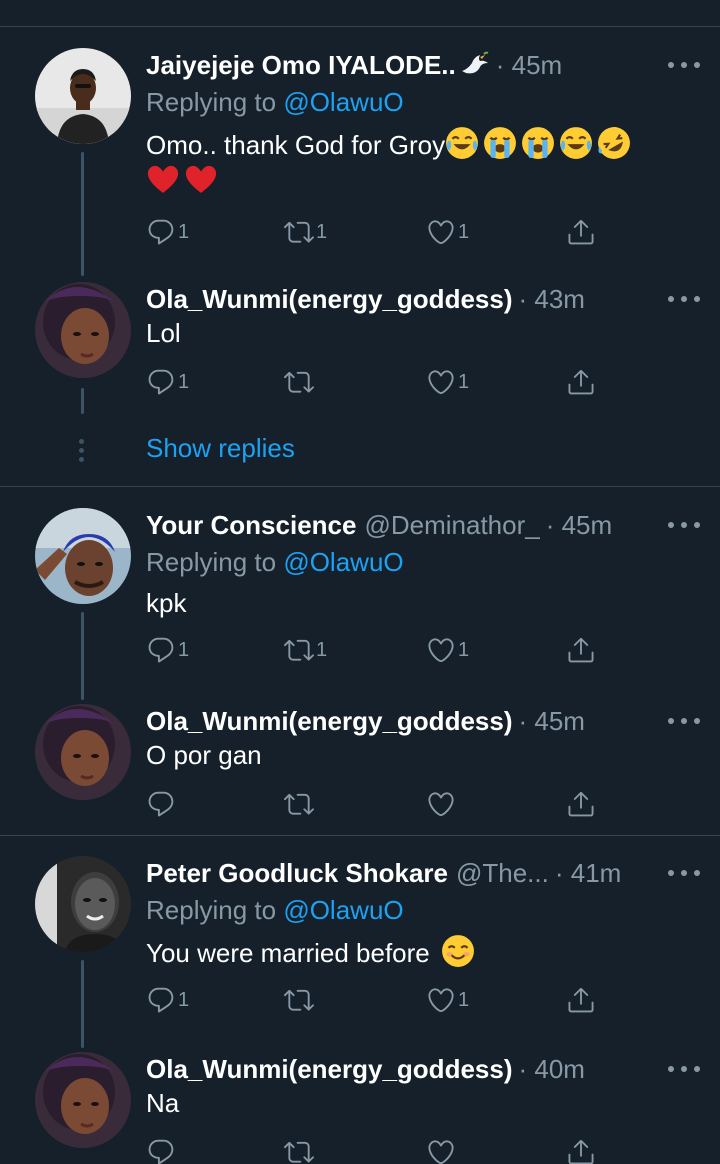  I want to click on user-handle: @Deminathor_, so click(451, 525).